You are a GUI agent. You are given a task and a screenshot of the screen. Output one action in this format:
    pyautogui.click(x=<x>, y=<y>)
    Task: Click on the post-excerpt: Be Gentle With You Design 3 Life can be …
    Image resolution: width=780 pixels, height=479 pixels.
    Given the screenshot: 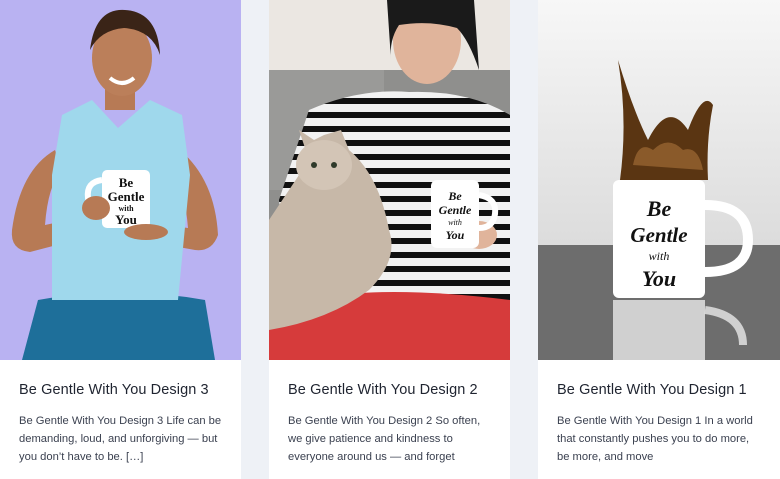 What is the action you would take?
    pyautogui.click(x=120, y=439)
    